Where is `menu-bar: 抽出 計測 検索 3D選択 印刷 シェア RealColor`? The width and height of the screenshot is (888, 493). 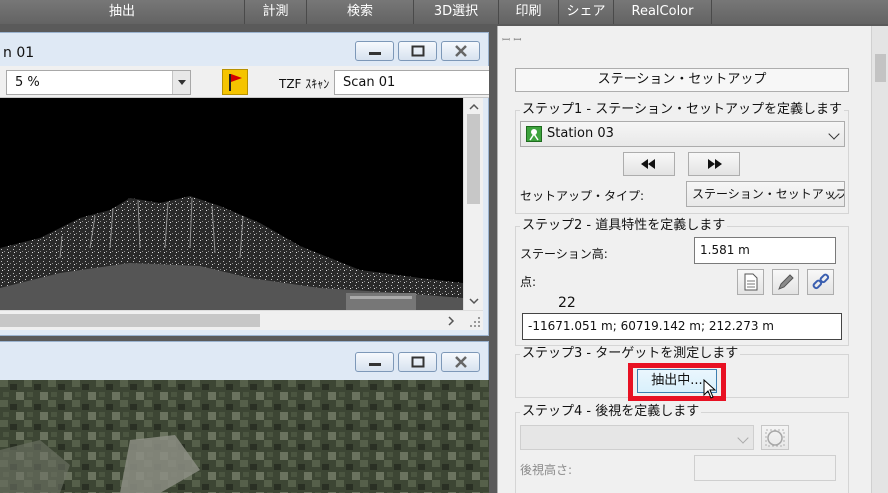
menu-bar: 抽出 計測 検索 3D選択 印刷 シェア RealColor is located at coordinates (444, 12).